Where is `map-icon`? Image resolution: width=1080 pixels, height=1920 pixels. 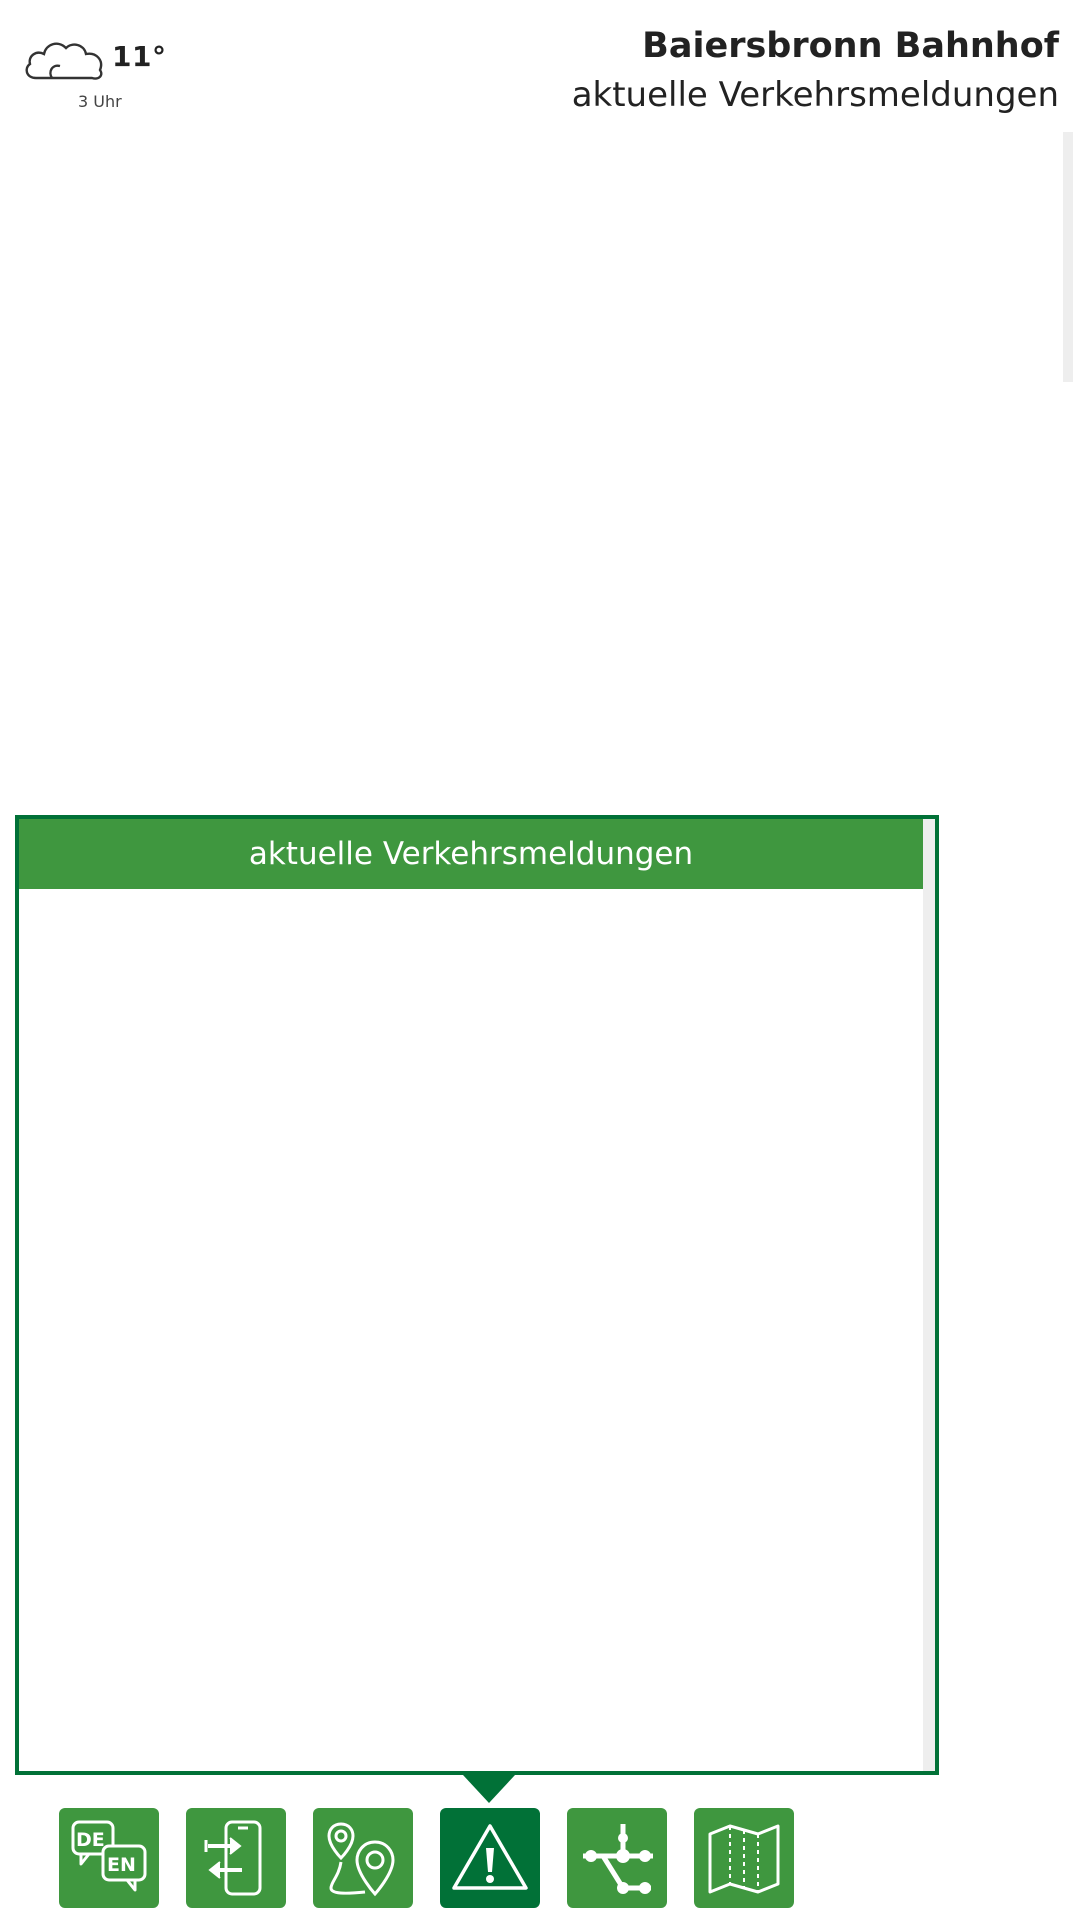 map-icon is located at coordinates (744, 1859).